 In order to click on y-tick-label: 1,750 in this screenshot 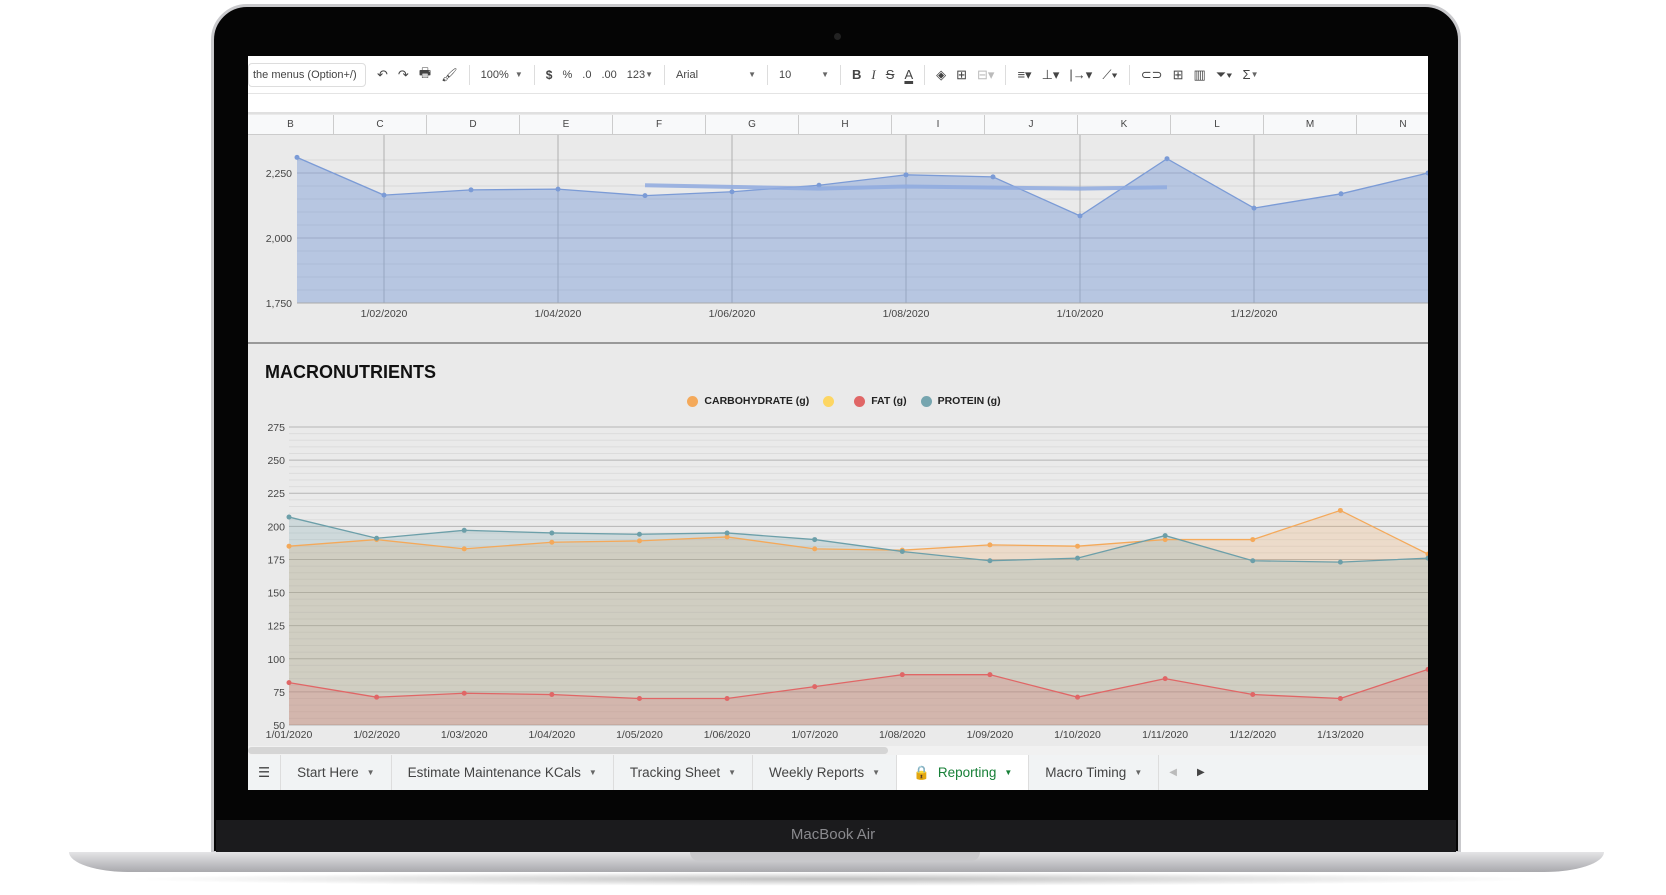, I will do `click(279, 304)`.